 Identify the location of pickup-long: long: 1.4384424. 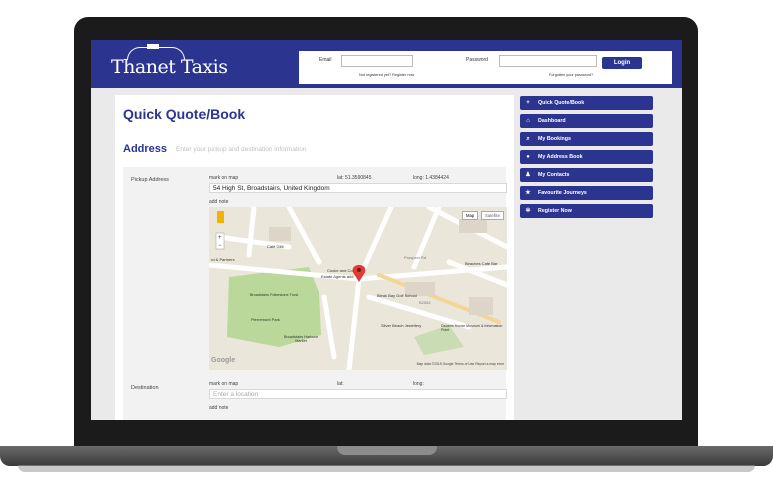
(431, 178).